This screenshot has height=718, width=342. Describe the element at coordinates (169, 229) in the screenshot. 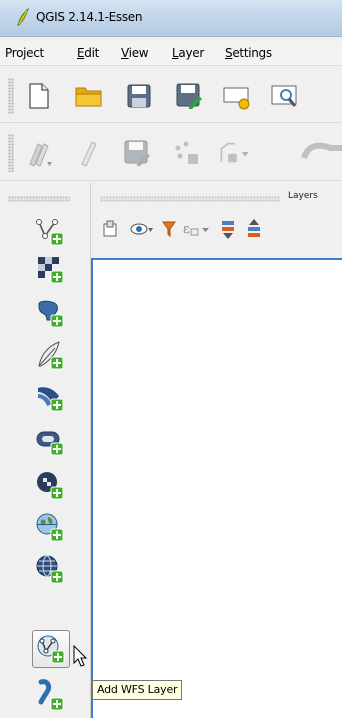

I see `filter-legend-icon` at that location.